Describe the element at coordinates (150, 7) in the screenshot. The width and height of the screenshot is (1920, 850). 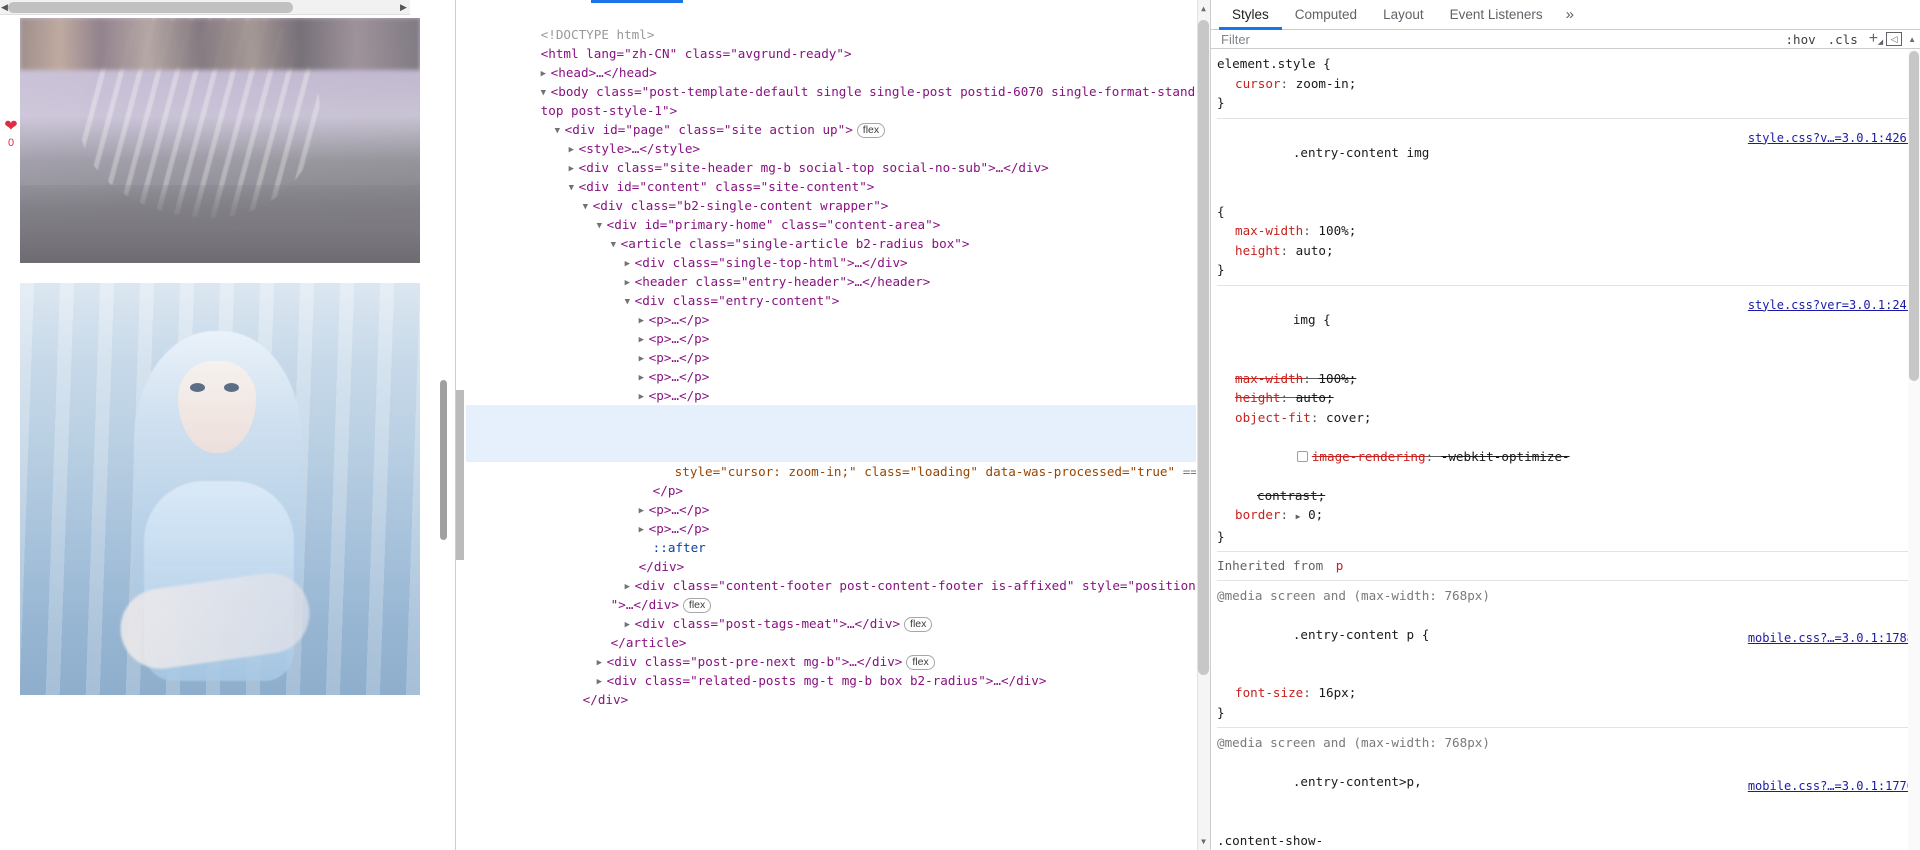
I see `horizontal-scroll-thumb` at that location.